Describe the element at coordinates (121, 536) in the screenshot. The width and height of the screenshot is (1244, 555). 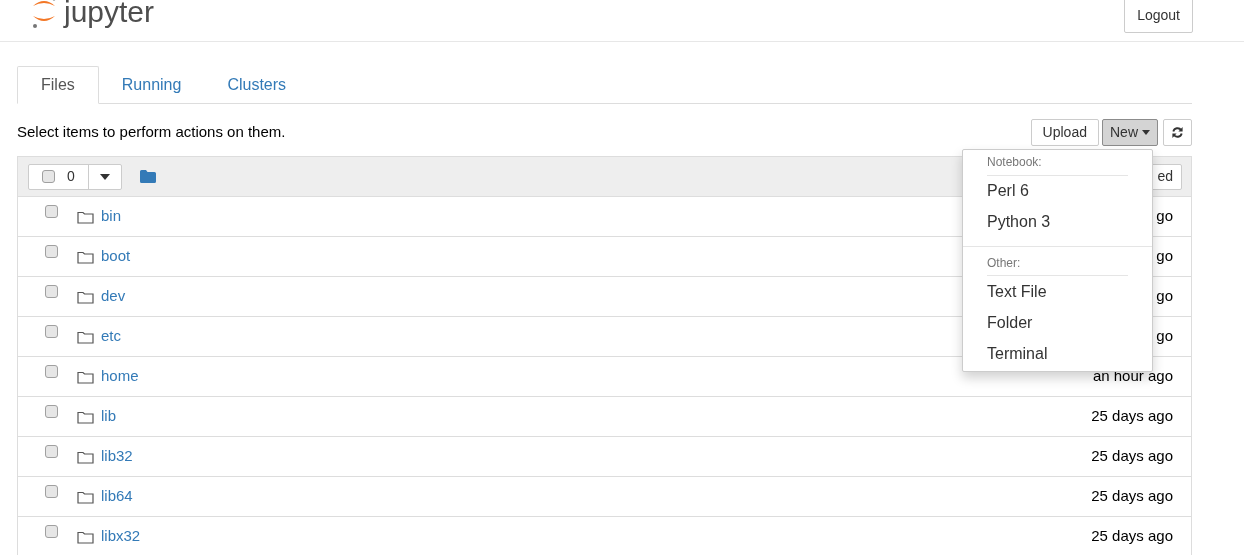
I see `folder-link: libx32` at that location.